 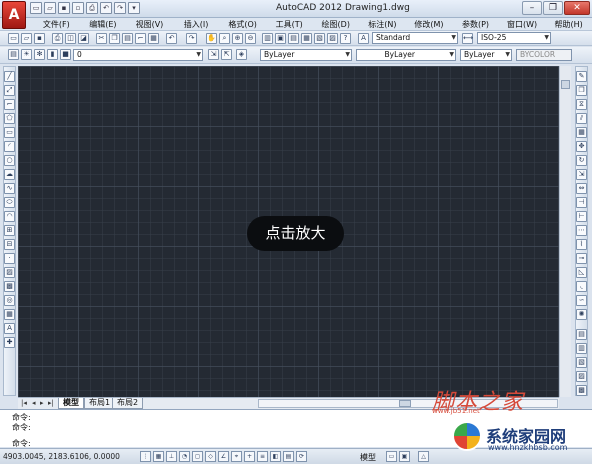 I want to click on vertical-scrollbar, so click(x=565, y=231).